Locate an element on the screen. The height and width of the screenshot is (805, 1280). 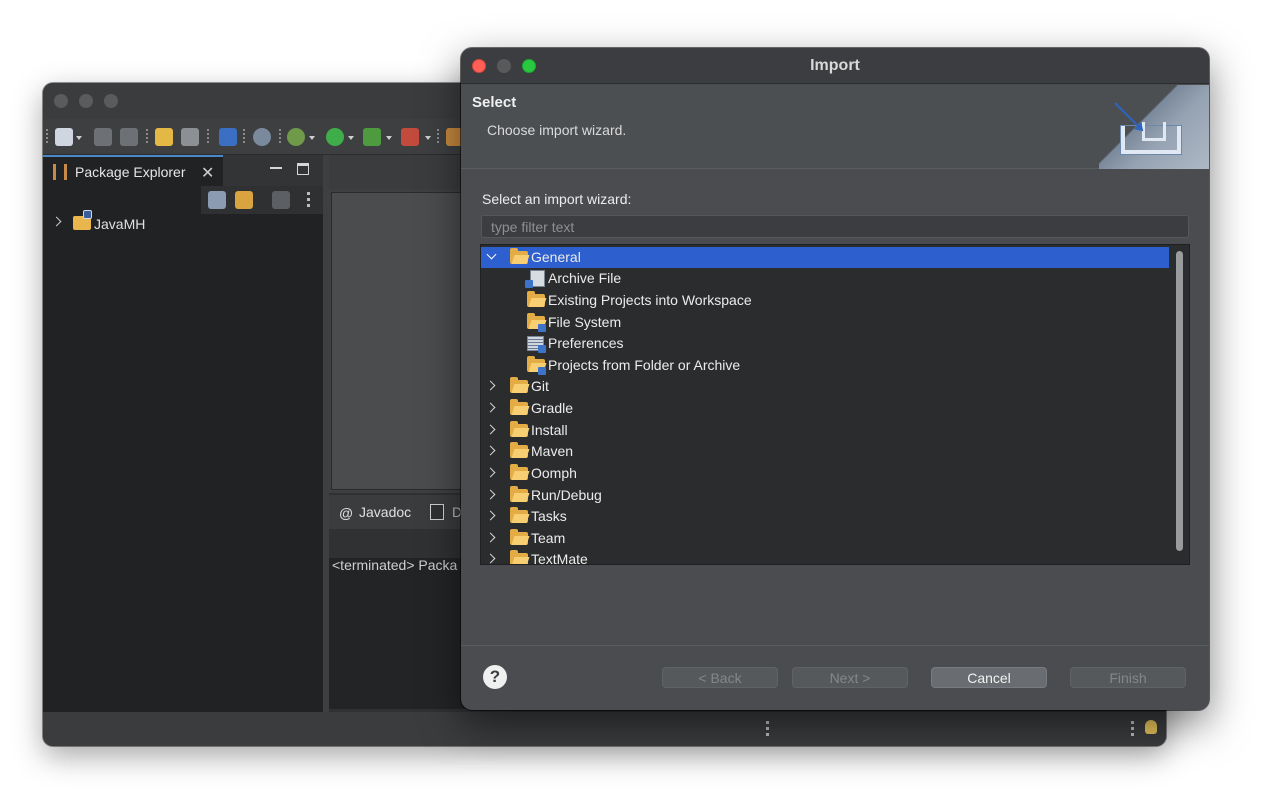
run-icon is located at coordinates (335, 137).